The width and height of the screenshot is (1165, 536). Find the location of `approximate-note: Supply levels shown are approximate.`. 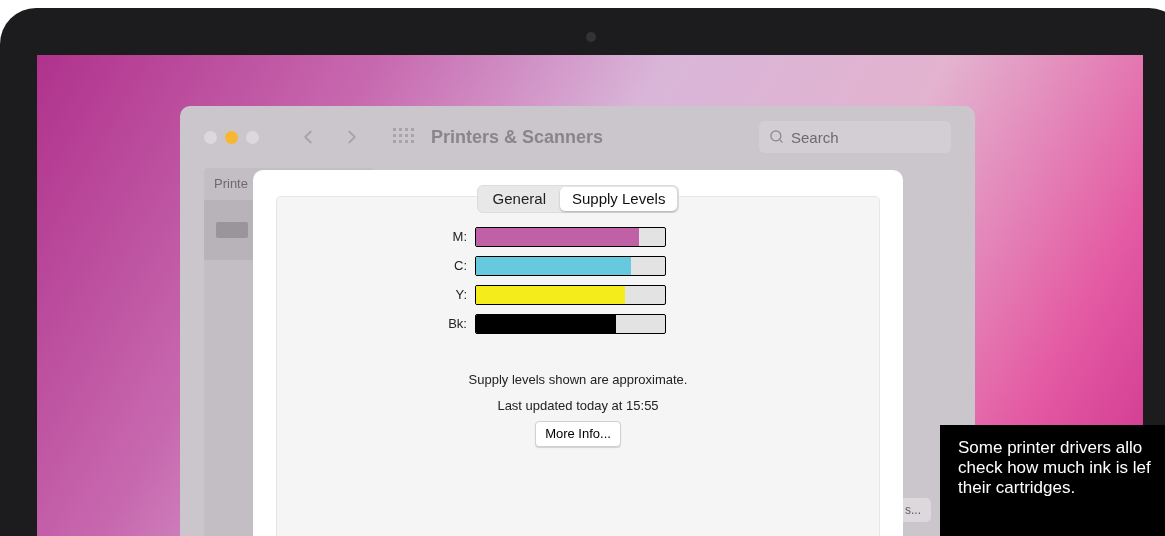

approximate-note: Supply levels shown are approximate. is located at coordinates (578, 380).